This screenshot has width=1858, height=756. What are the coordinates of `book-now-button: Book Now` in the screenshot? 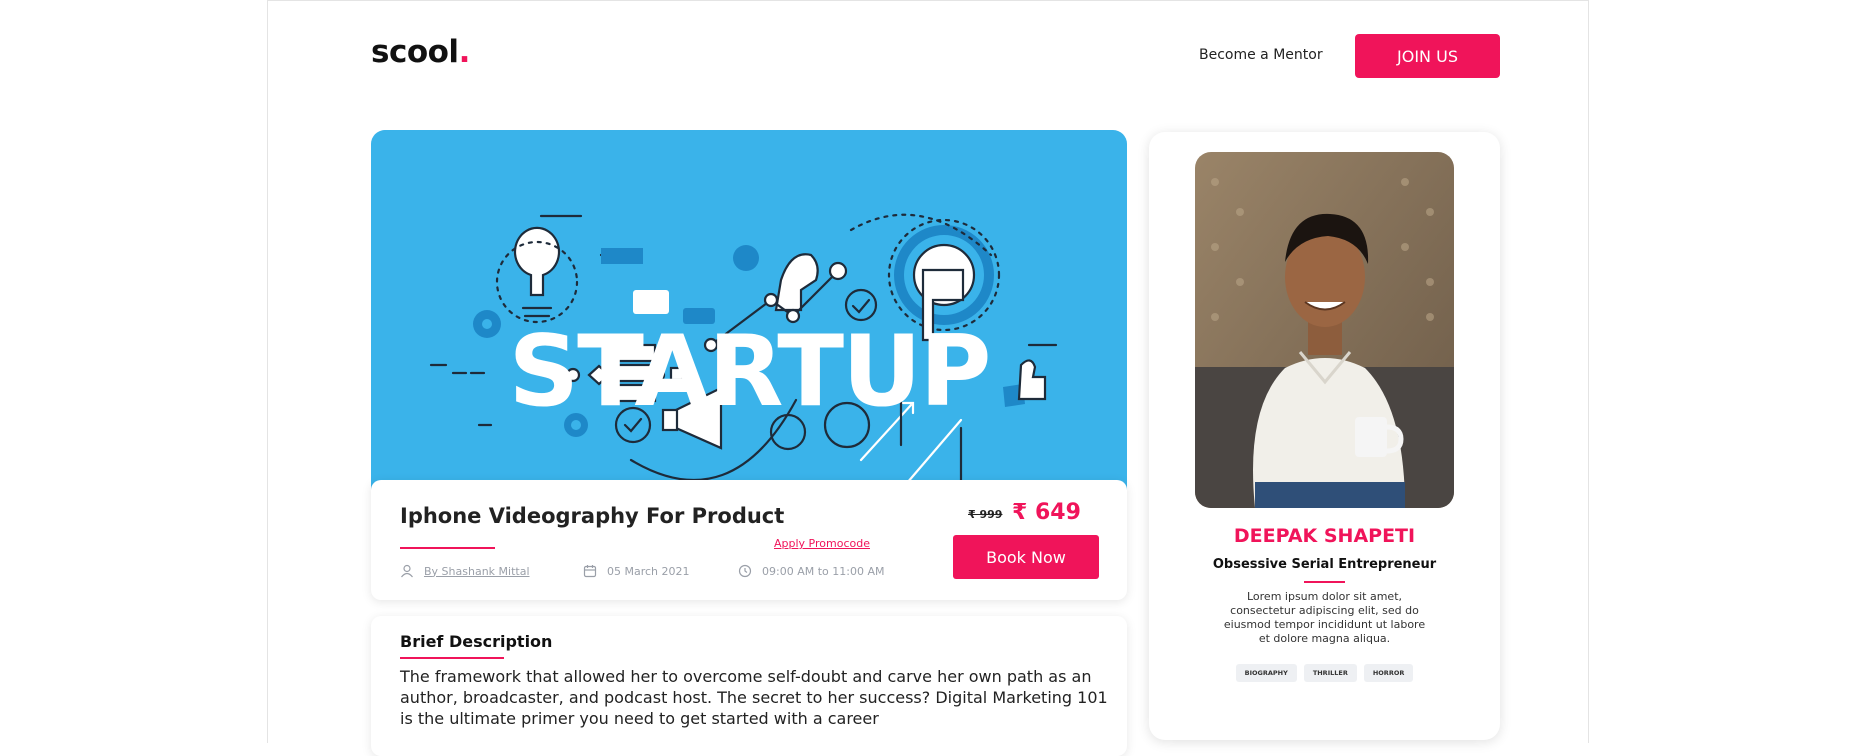 It's located at (1026, 557).